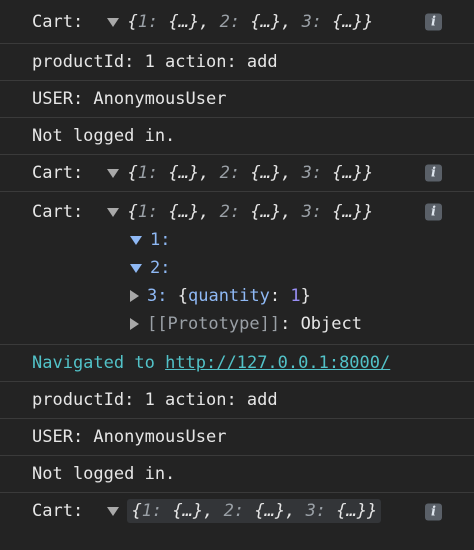  Describe the element at coordinates (277, 363) in the screenshot. I see `navigated-url-link: http://127.0.0.1:8000/` at that location.